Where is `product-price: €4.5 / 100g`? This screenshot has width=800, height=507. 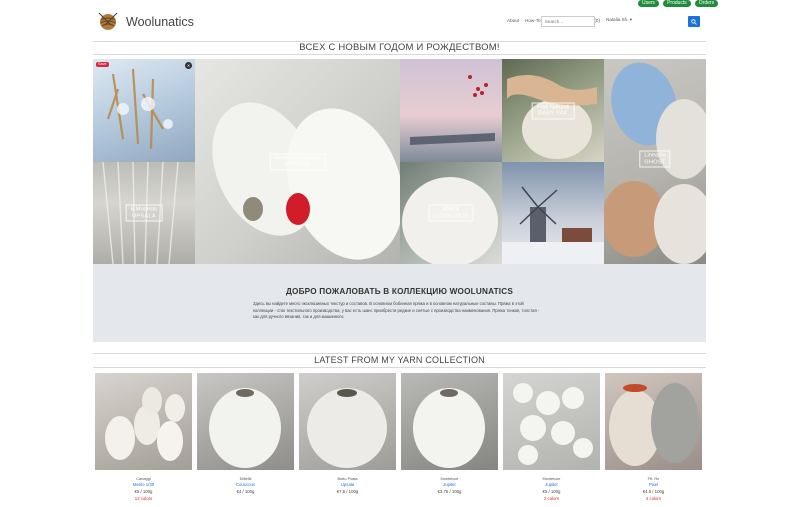
product-price: €4.5 / 100g is located at coordinates (653, 491).